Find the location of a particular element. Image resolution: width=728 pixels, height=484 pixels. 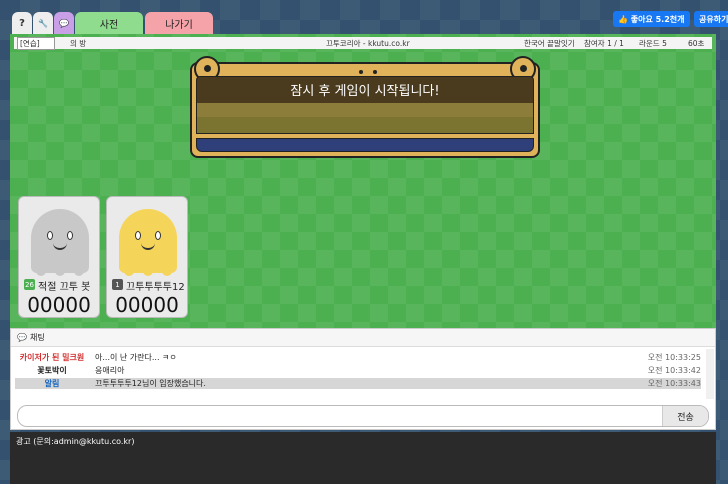

wrench-icon: 🔧 is located at coordinates (43, 23).